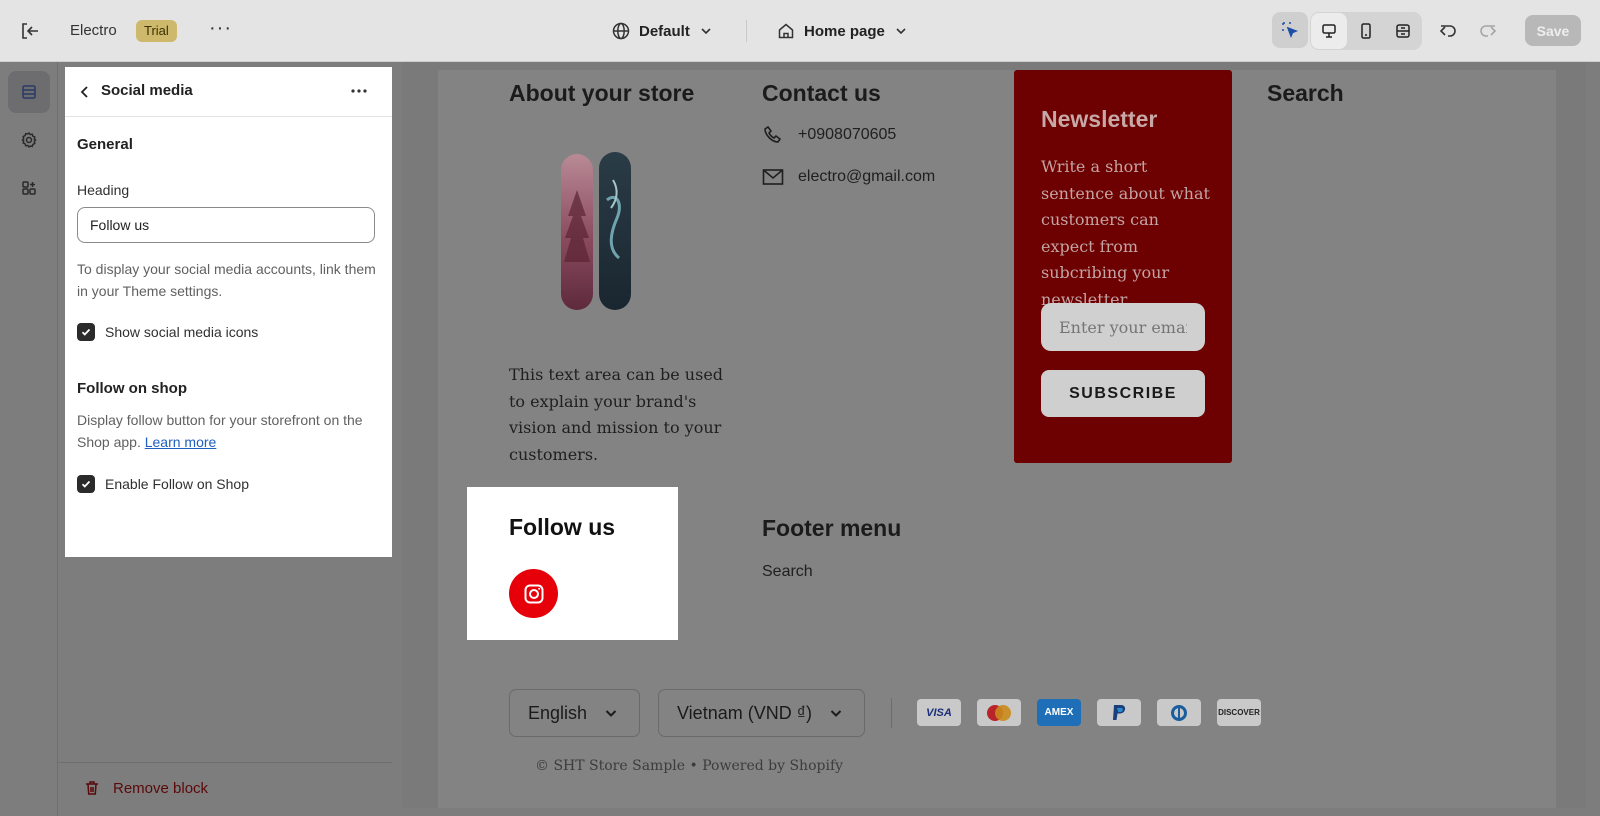  I want to click on apps-button, so click(29, 188).